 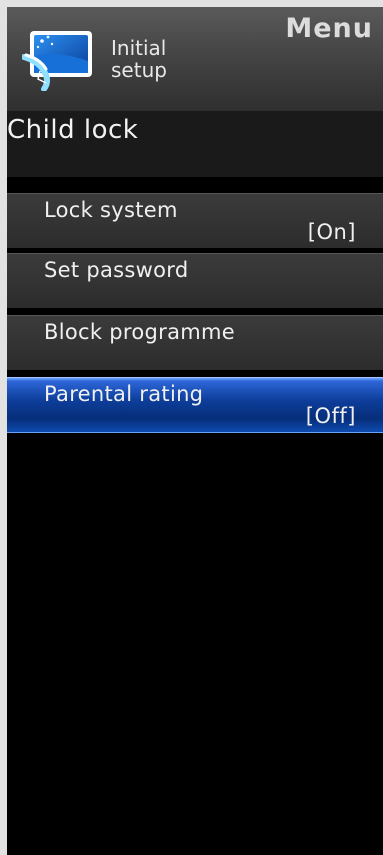 I want to click on menu-item-label: Parental rating, so click(x=124, y=394).